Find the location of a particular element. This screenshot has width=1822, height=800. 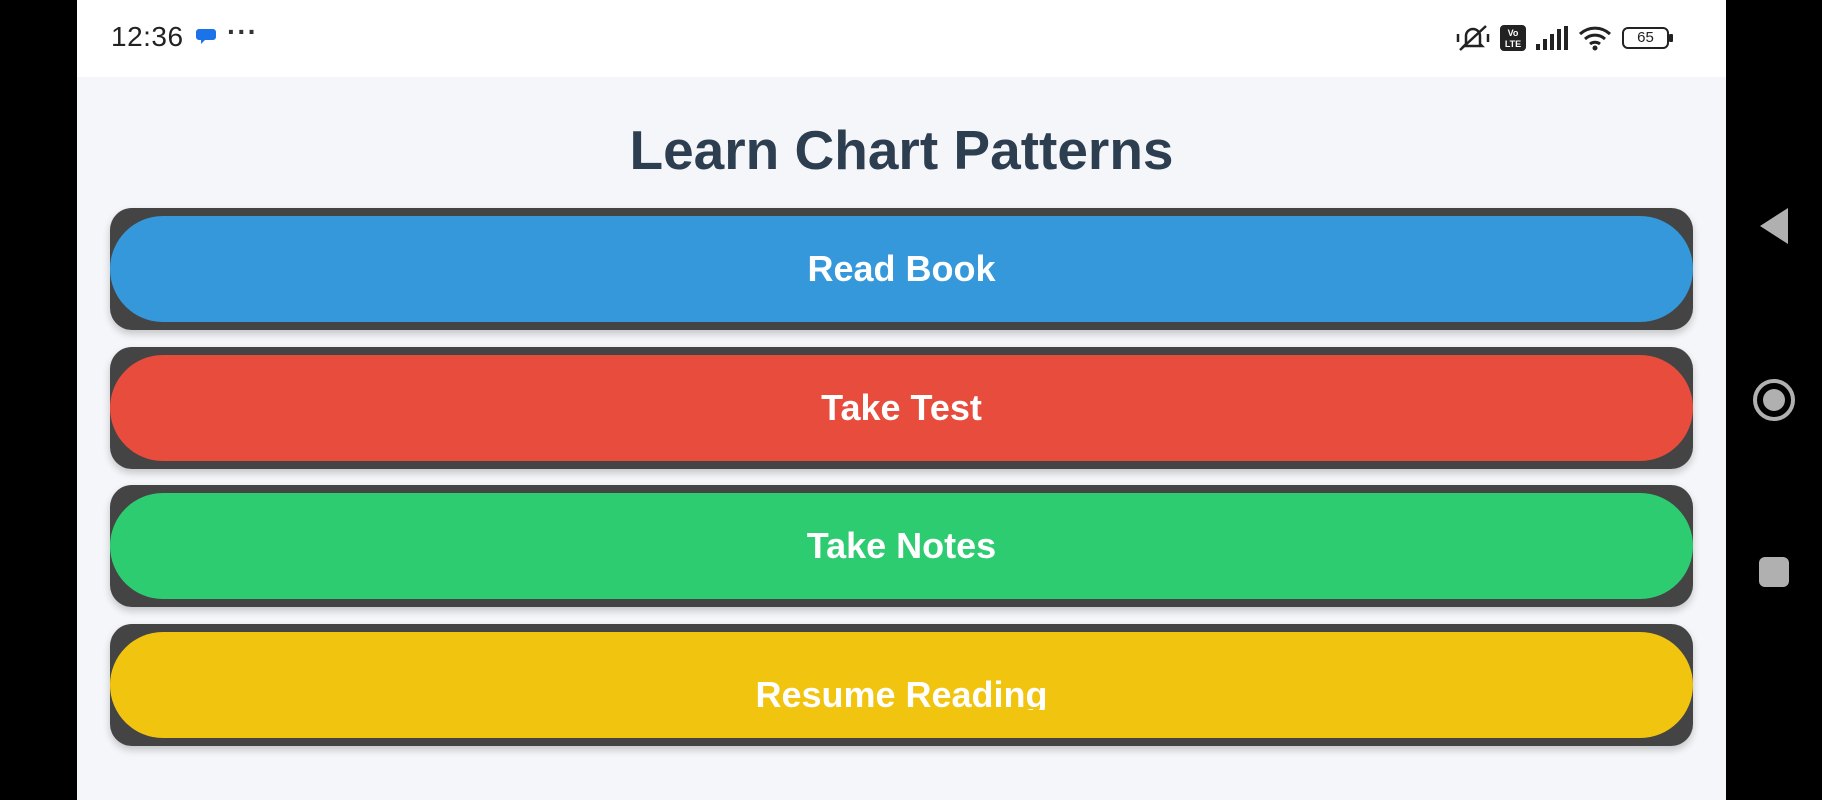

resume-reading-button: Resume Reading is located at coordinates (901, 685).